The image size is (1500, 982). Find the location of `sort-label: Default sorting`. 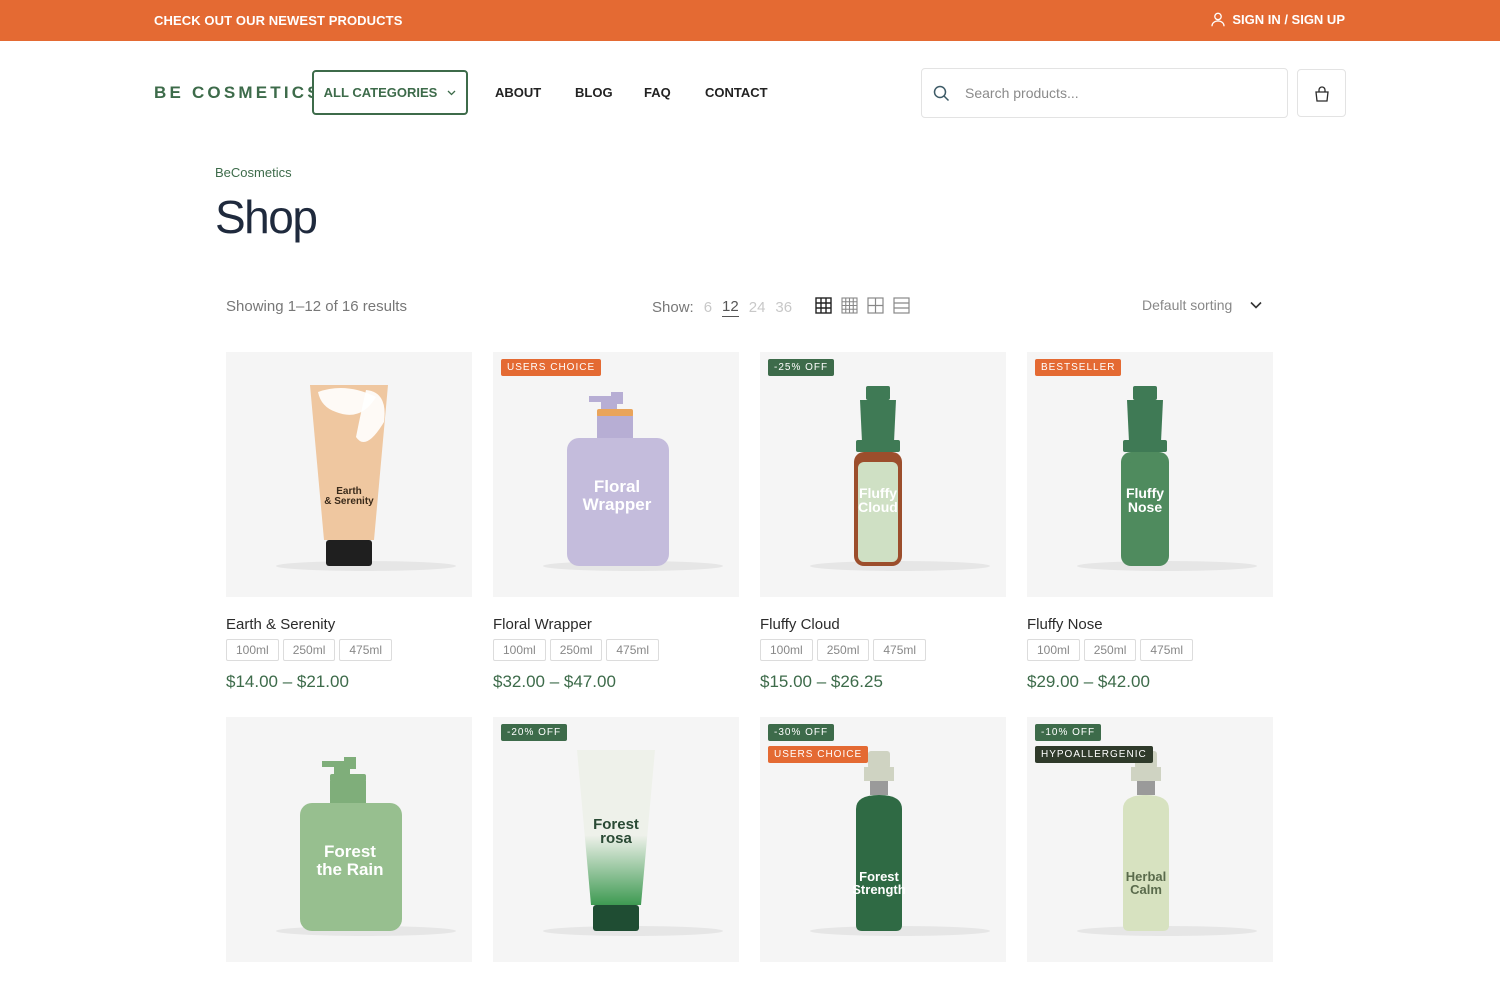

sort-label: Default sorting is located at coordinates (1187, 305).